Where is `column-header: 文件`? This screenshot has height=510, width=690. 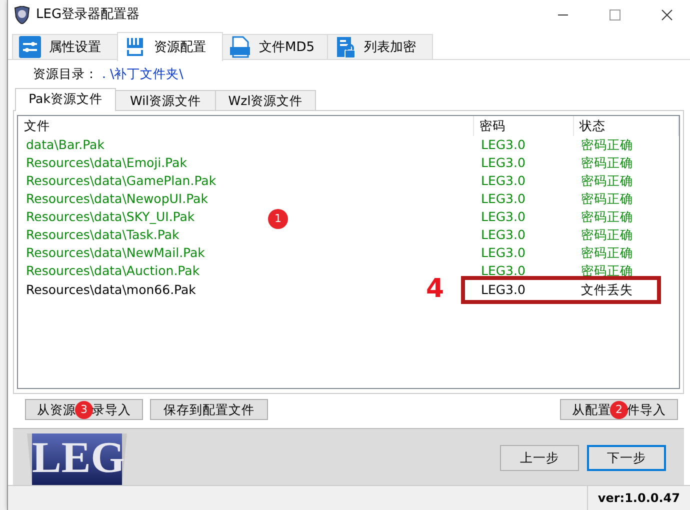 column-header: 文件 is located at coordinates (245, 126).